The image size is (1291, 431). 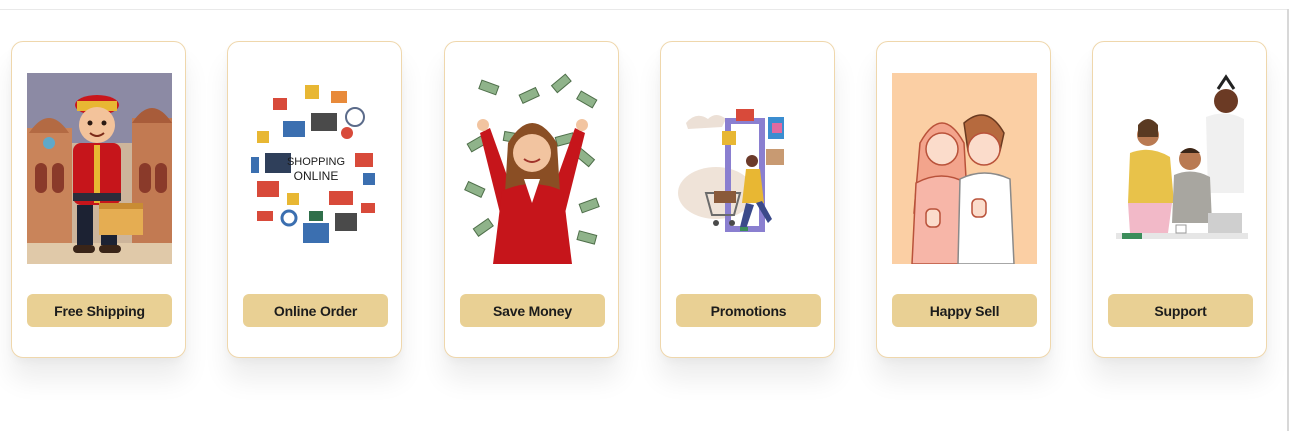 I want to click on happy-sell-button: Happy Sell, so click(x=964, y=310).